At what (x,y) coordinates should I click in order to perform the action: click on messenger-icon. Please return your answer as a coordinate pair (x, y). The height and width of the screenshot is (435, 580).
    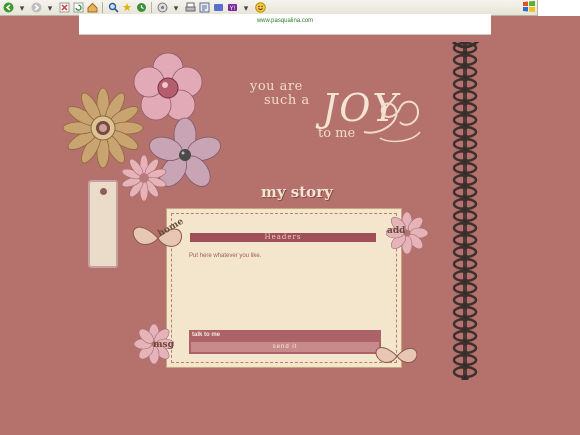
    Looking at the image, I should click on (218, 8).